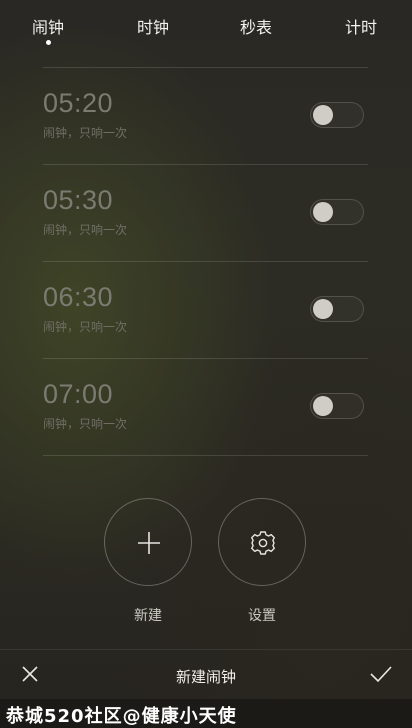 The image size is (412, 728). What do you see at coordinates (78, 297) in the screenshot?
I see `alarm-time: 06:30` at bounding box center [78, 297].